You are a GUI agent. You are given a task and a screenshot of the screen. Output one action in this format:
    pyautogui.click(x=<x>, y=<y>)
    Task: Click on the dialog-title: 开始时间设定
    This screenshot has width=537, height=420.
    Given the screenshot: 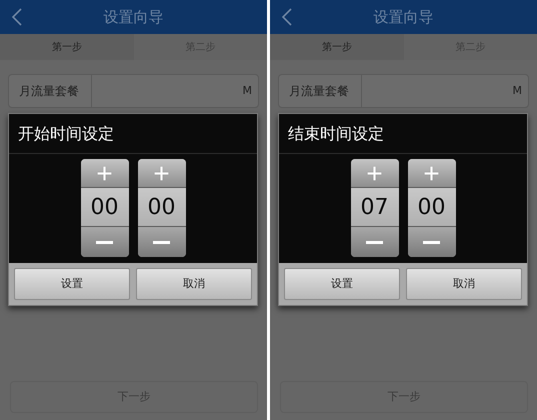 What is the action you would take?
    pyautogui.click(x=66, y=133)
    